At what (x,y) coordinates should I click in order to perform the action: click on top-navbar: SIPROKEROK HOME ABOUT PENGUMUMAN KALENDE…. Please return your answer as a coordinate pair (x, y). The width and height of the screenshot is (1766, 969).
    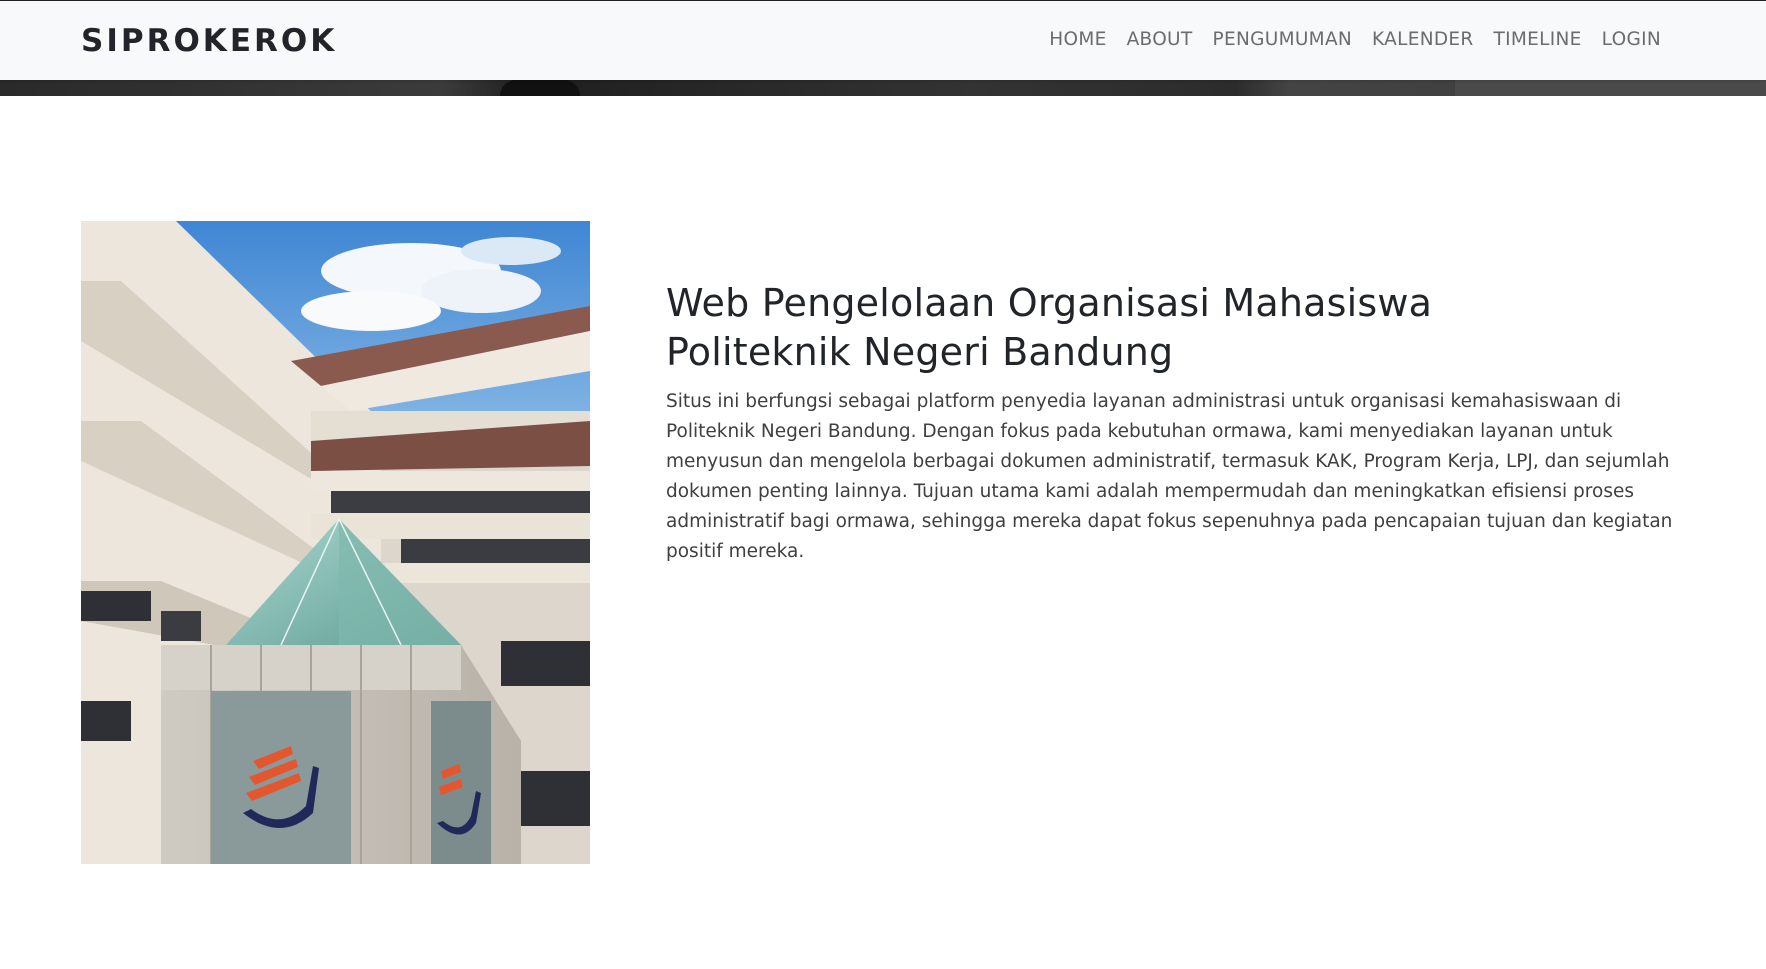
    Looking at the image, I should click on (883, 40).